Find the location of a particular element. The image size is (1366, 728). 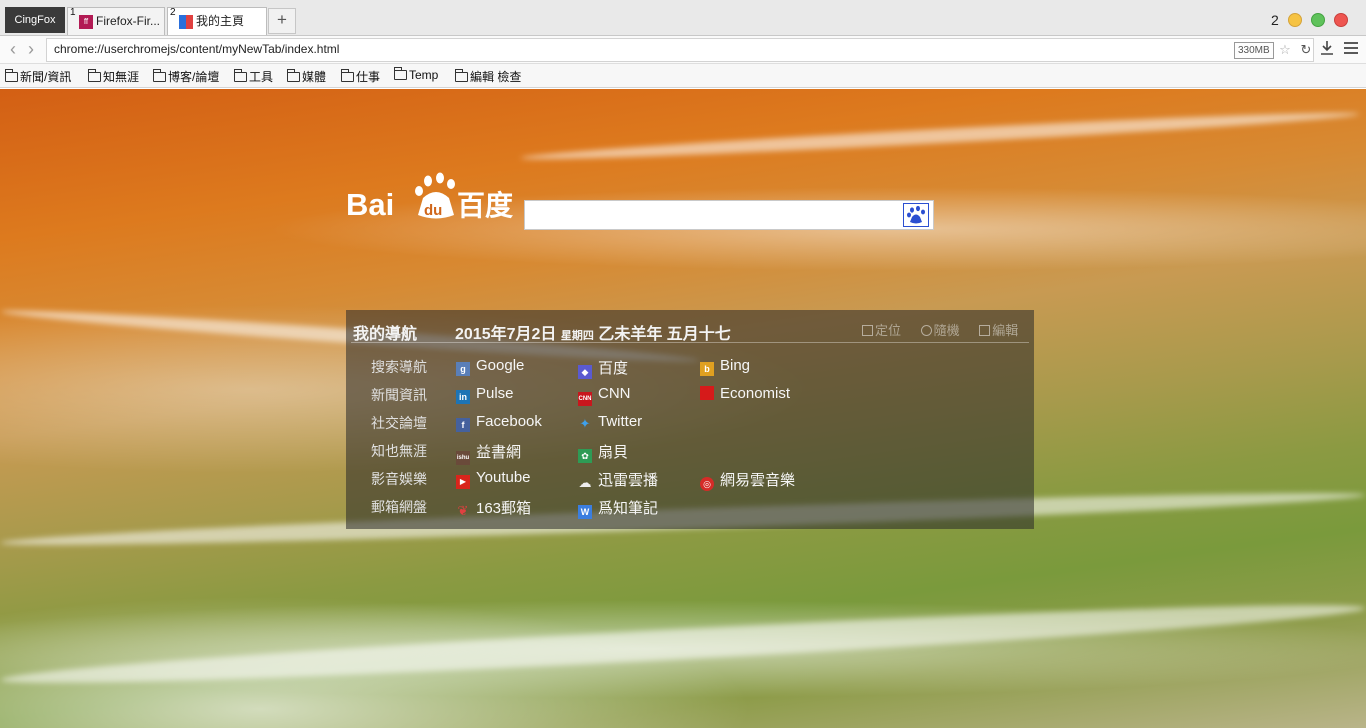

panel-tools: 定位 隨機 編輯 is located at coordinates (948, 329).